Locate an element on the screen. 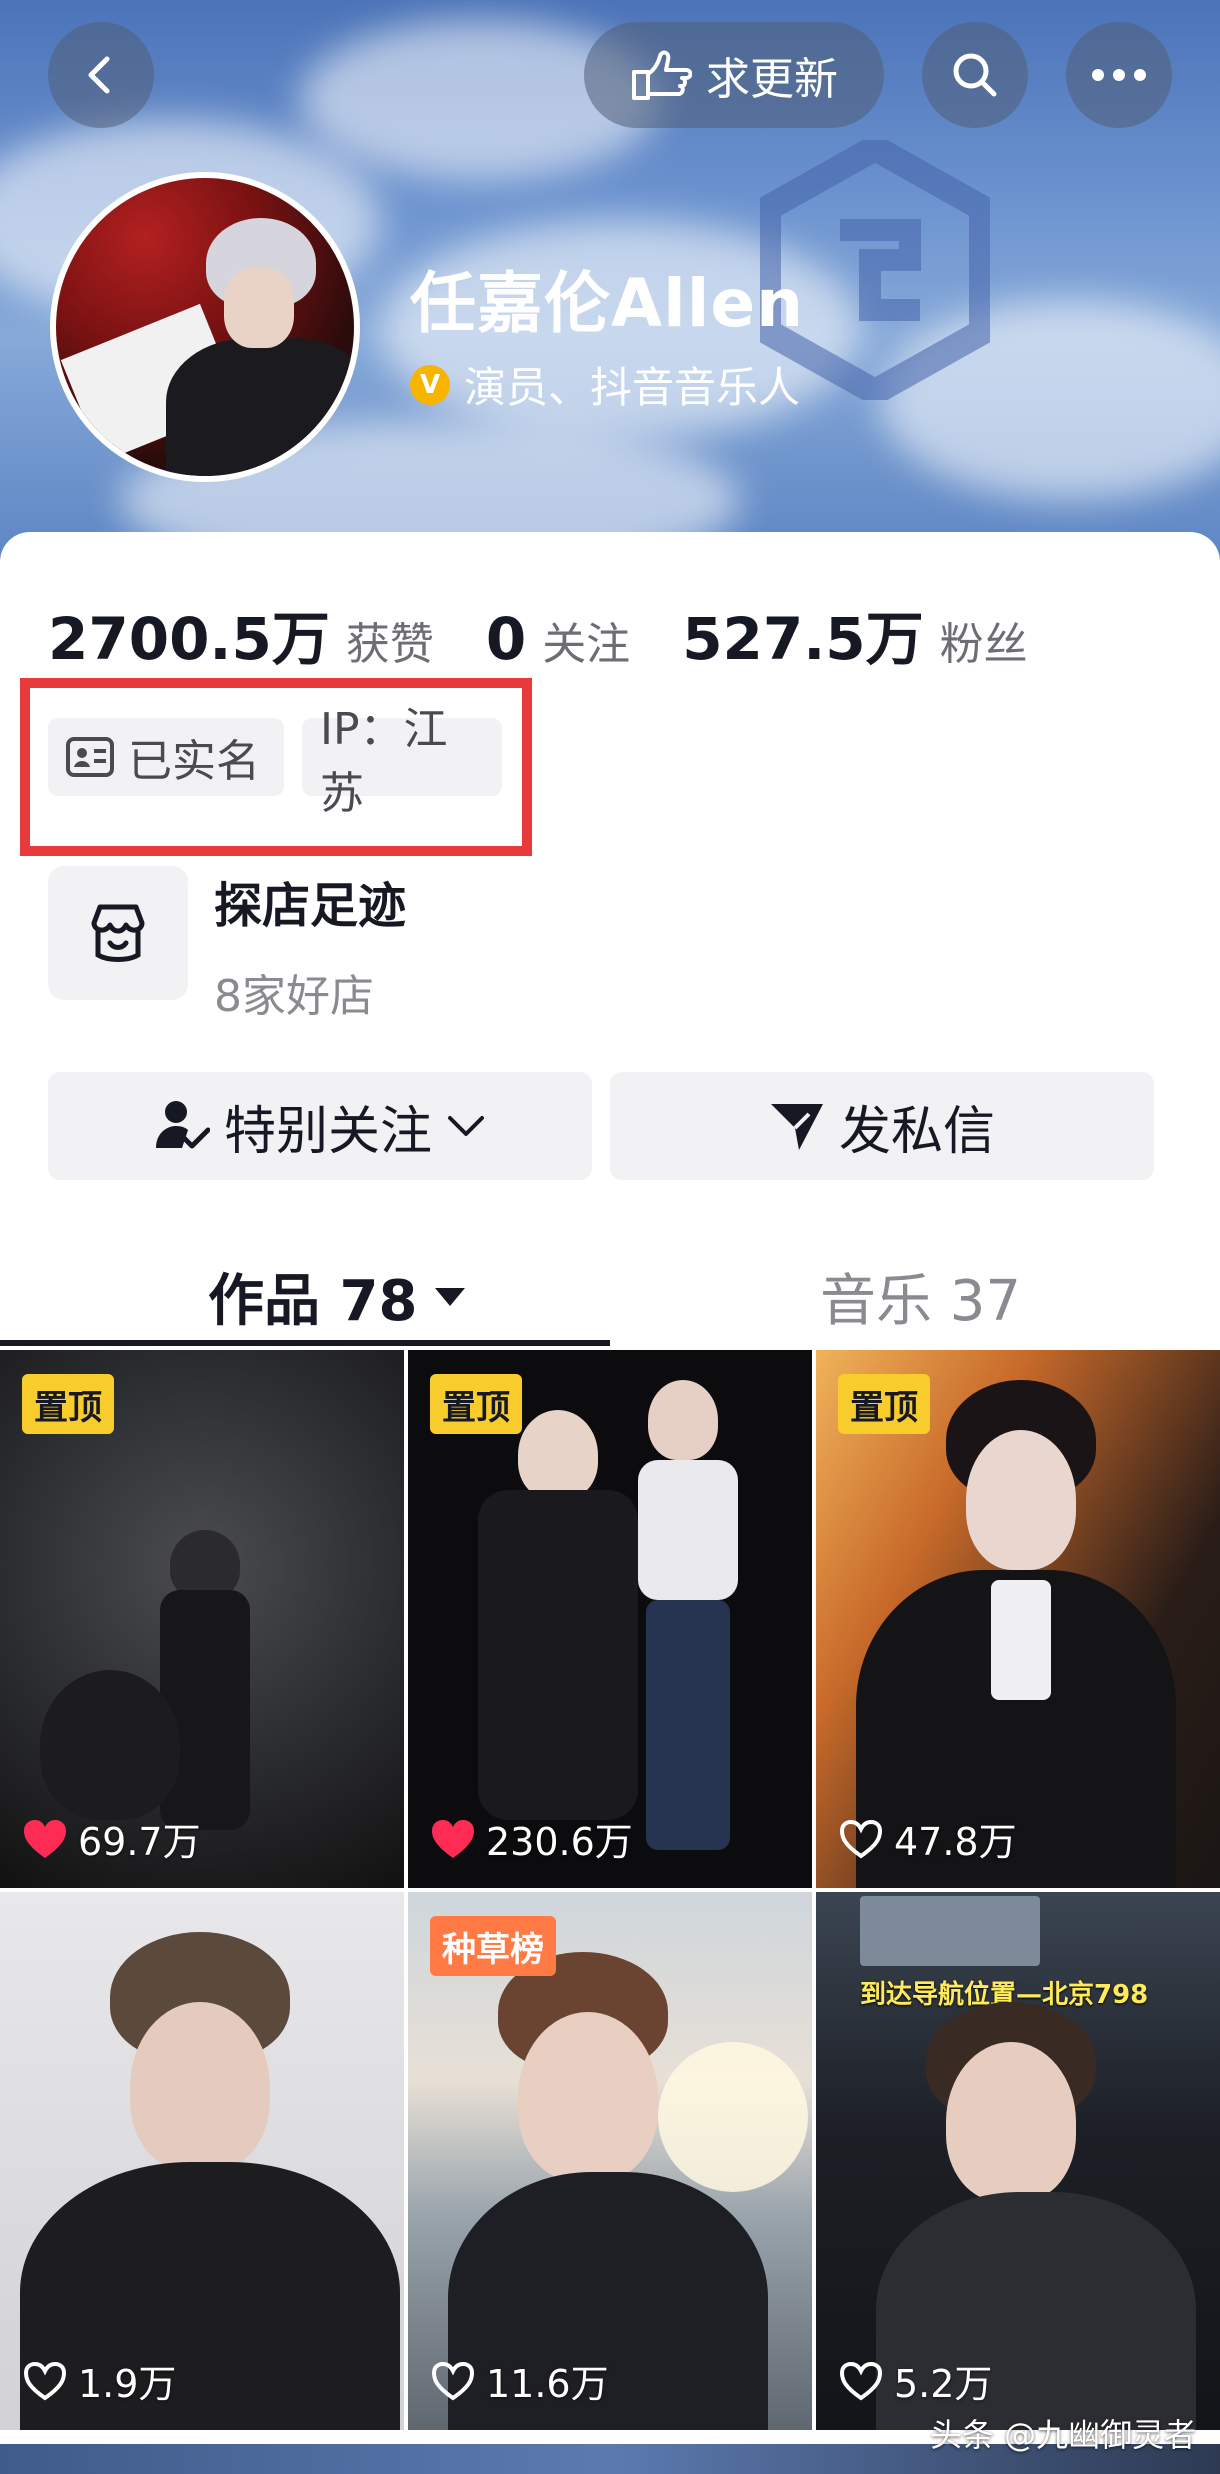 The width and height of the screenshot is (1220, 2474). search-icon is located at coordinates (975, 75).